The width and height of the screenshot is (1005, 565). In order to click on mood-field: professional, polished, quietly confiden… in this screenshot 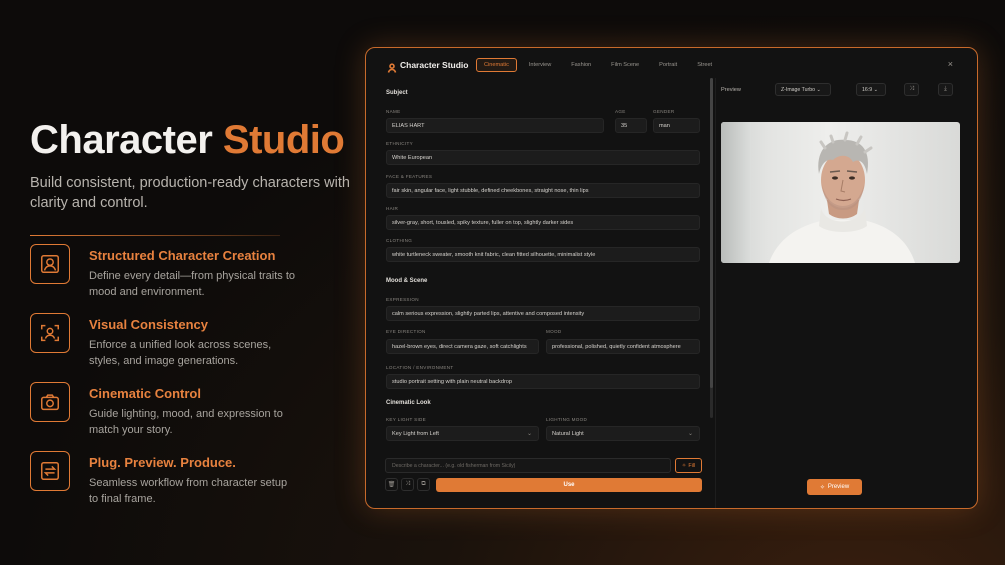, I will do `click(623, 346)`.